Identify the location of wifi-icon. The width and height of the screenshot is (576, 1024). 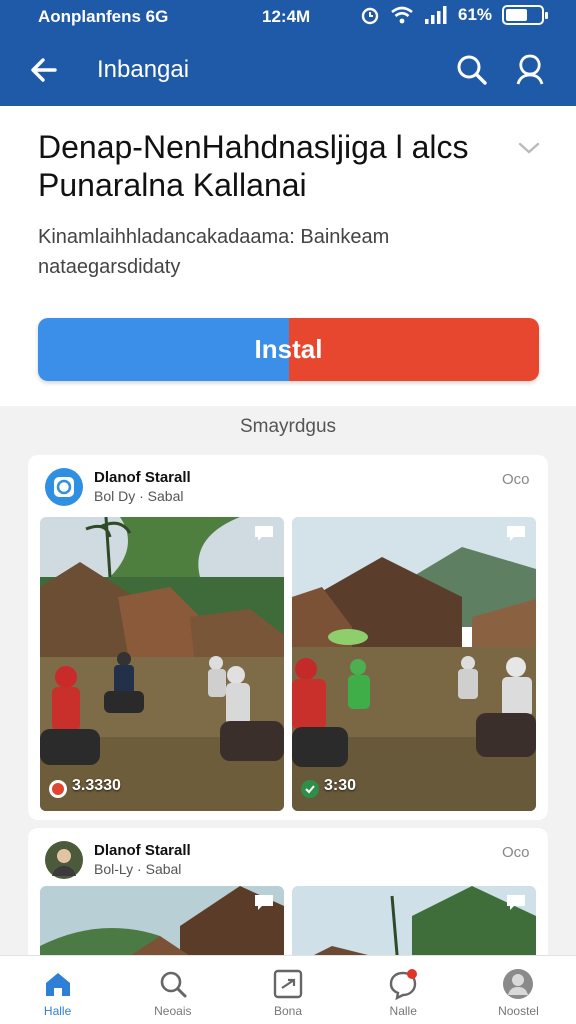
(402, 15).